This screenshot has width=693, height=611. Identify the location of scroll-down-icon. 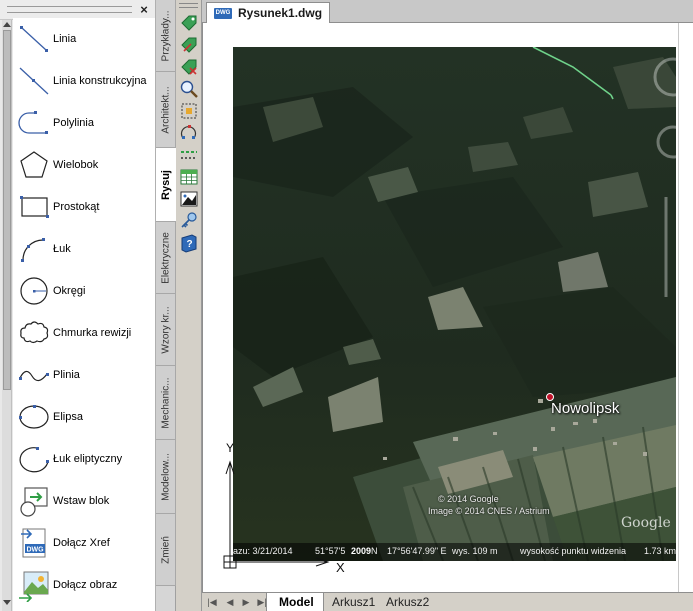
(7, 602).